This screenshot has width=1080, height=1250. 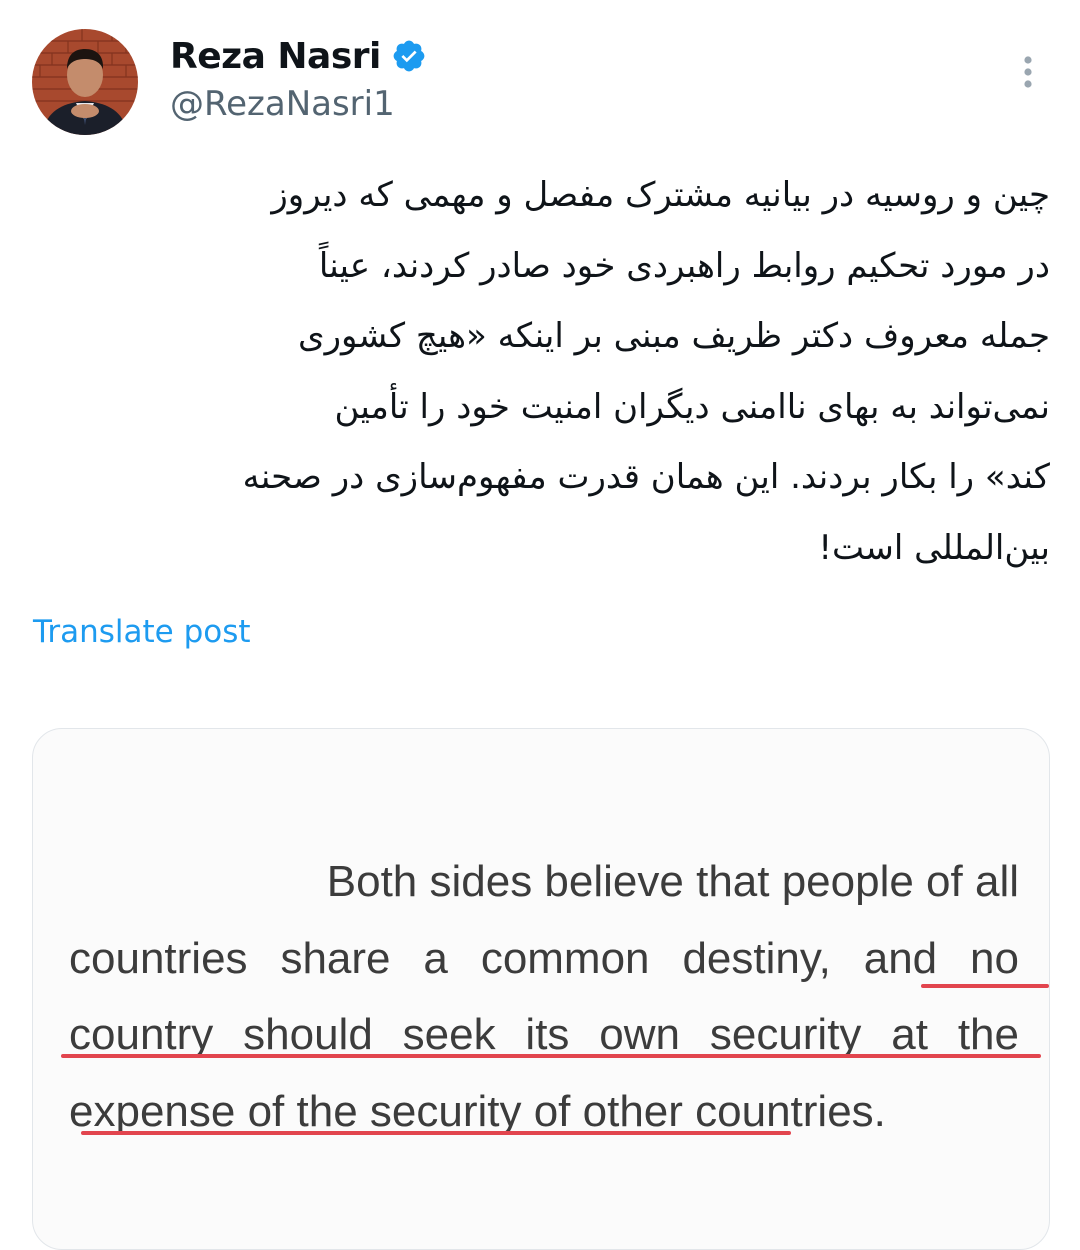 I want to click on more-options-button, so click(x=1028, y=72).